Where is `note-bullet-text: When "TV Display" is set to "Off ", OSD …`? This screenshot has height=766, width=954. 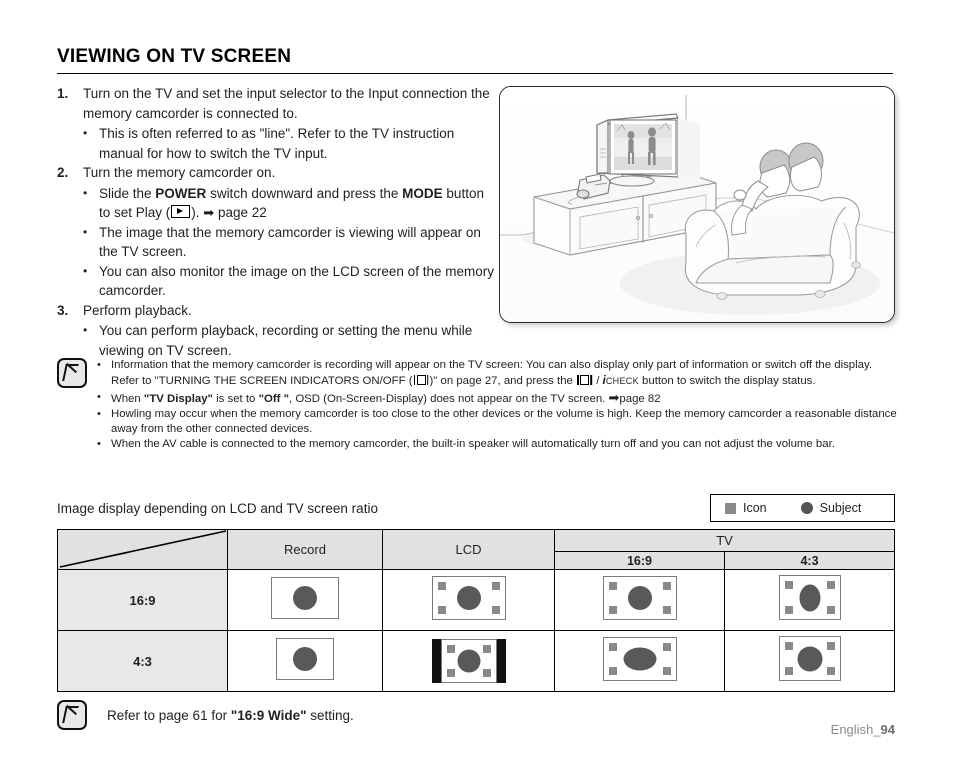
note-bullet-text: When "TV Display" is set to "Off ", OSD … is located at coordinates (504, 398).